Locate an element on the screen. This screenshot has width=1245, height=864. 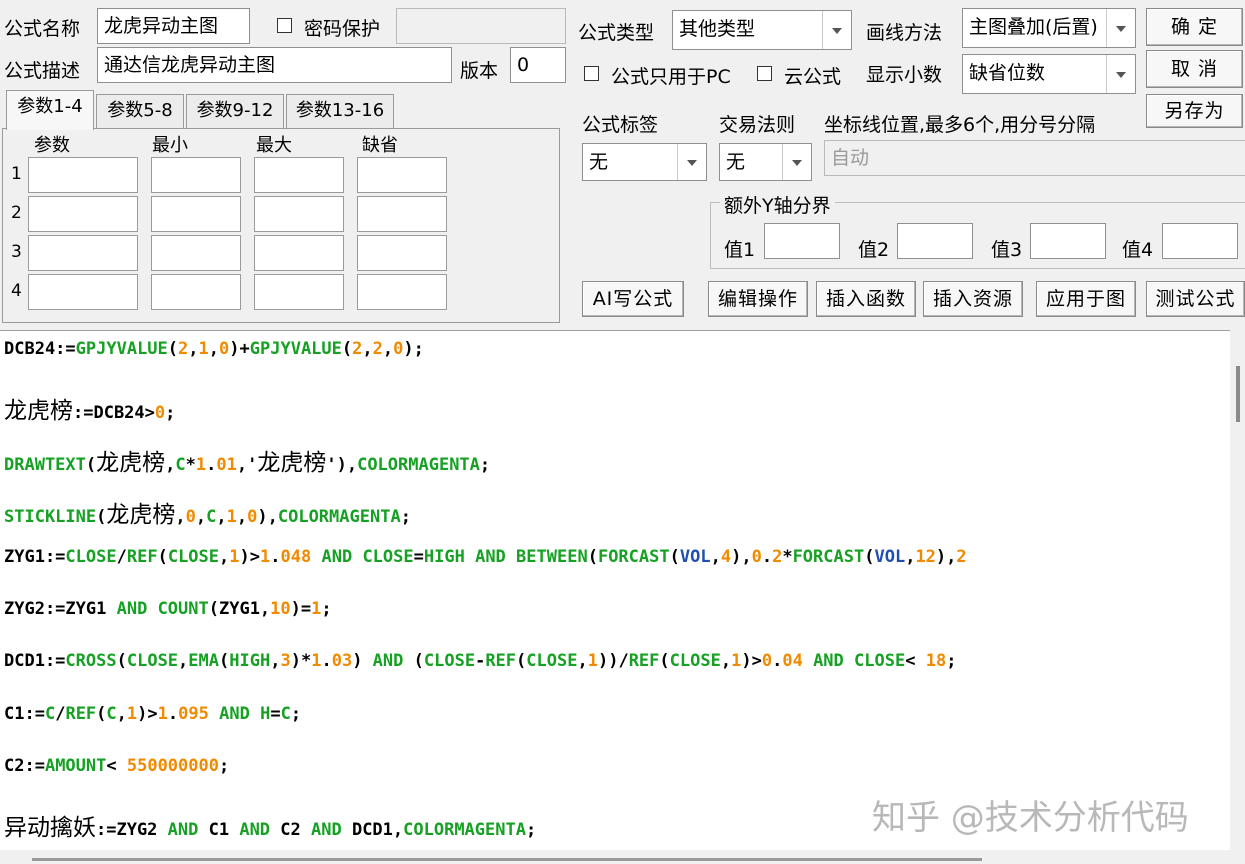
code-token: C1 is located at coordinates (219, 830).